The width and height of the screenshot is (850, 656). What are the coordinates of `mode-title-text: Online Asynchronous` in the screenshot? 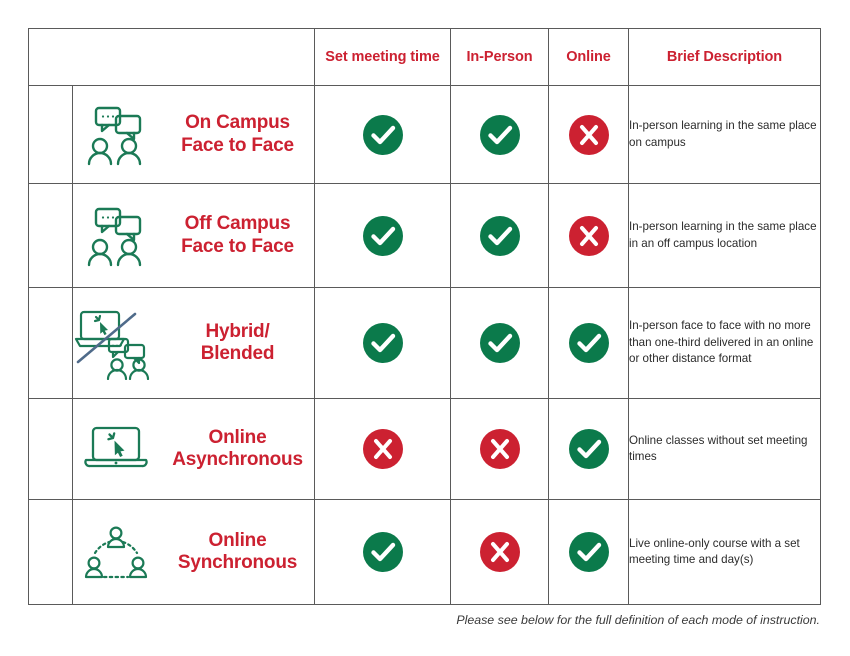 It's located at (239, 449).